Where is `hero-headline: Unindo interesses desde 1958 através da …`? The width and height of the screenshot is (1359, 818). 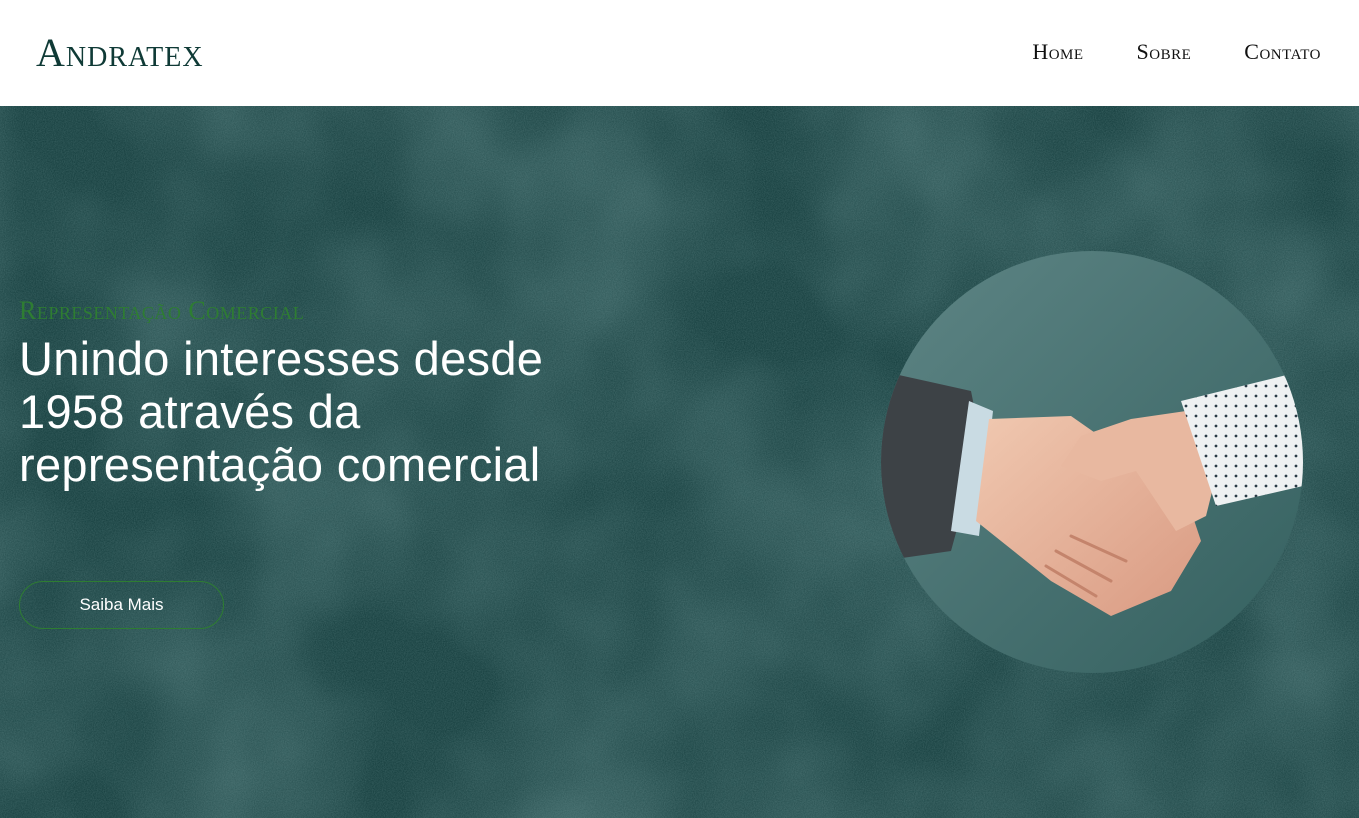
hero-headline: Unindo interesses desde 1958 através da … is located at coordinates (281, 411).